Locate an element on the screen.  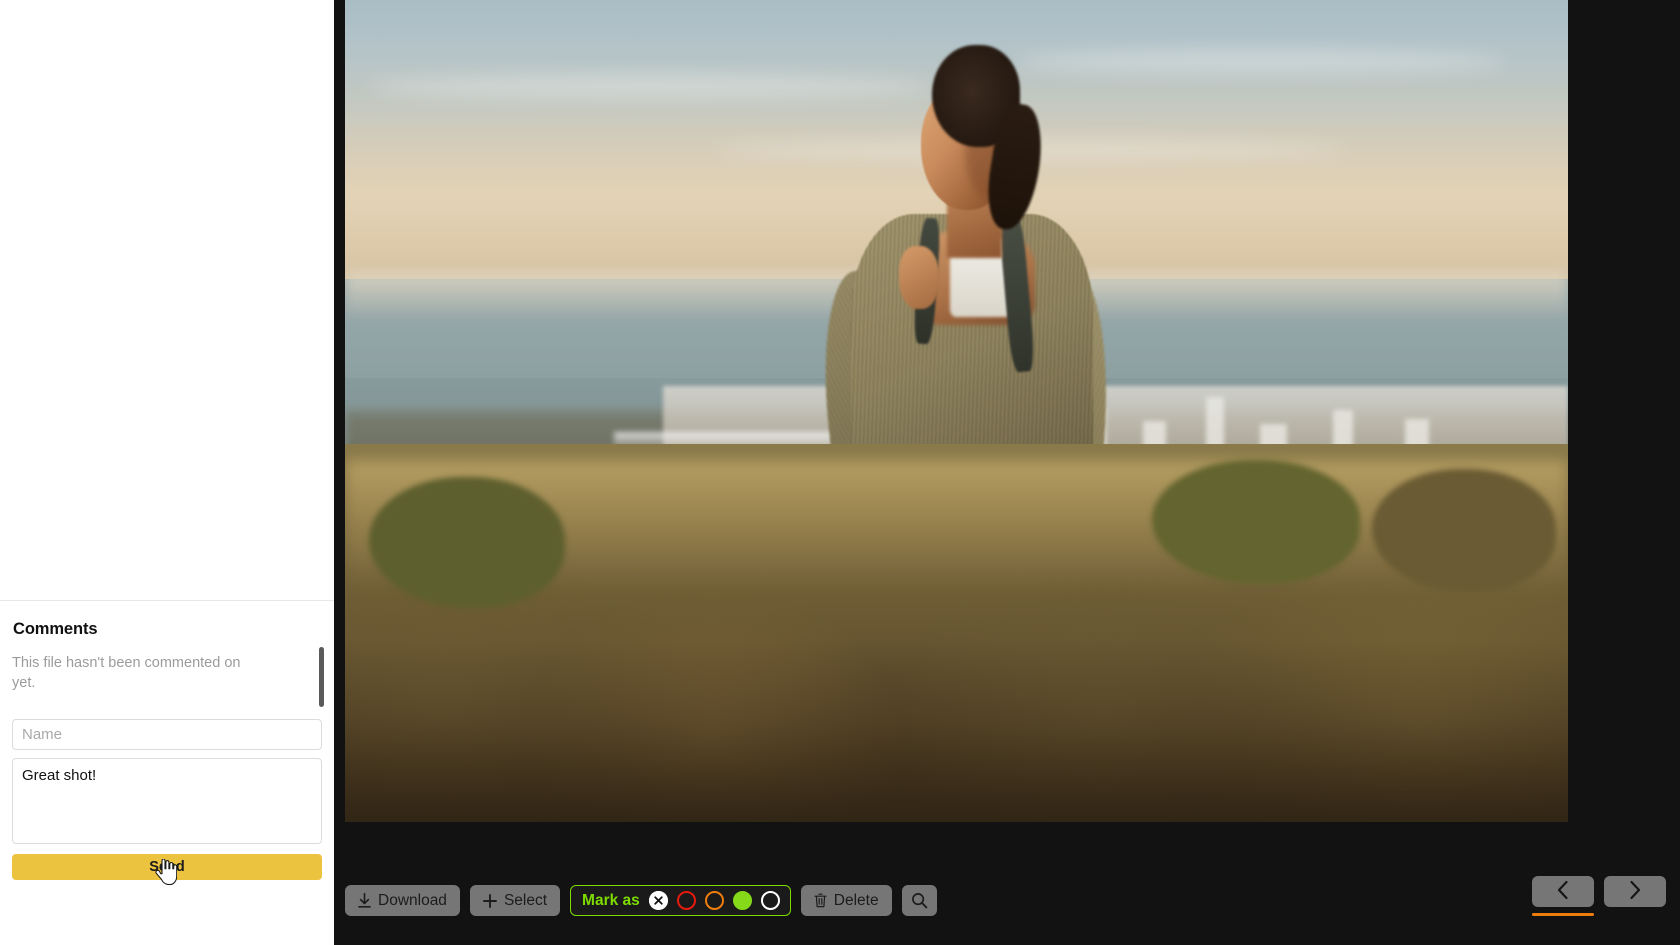
photo-foreground-grass is located at coordinates (956, 731).